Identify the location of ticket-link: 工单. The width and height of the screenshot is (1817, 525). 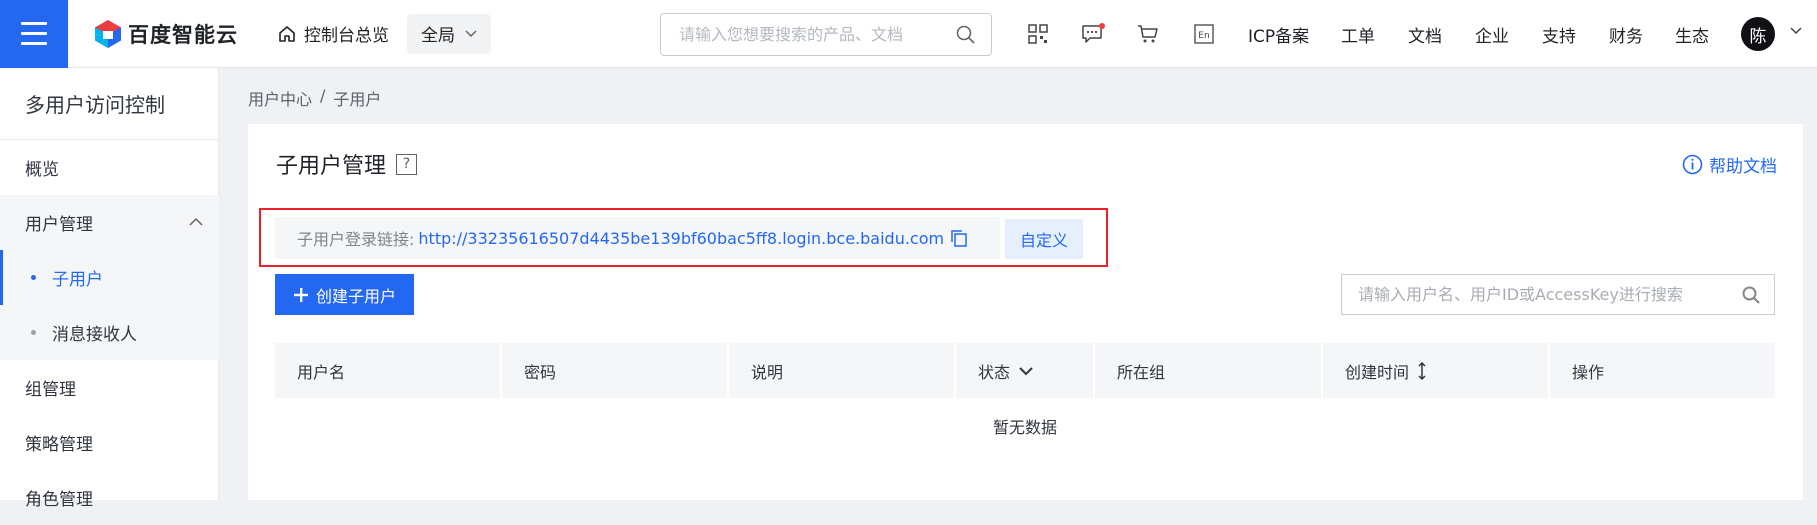
(1358, 34).